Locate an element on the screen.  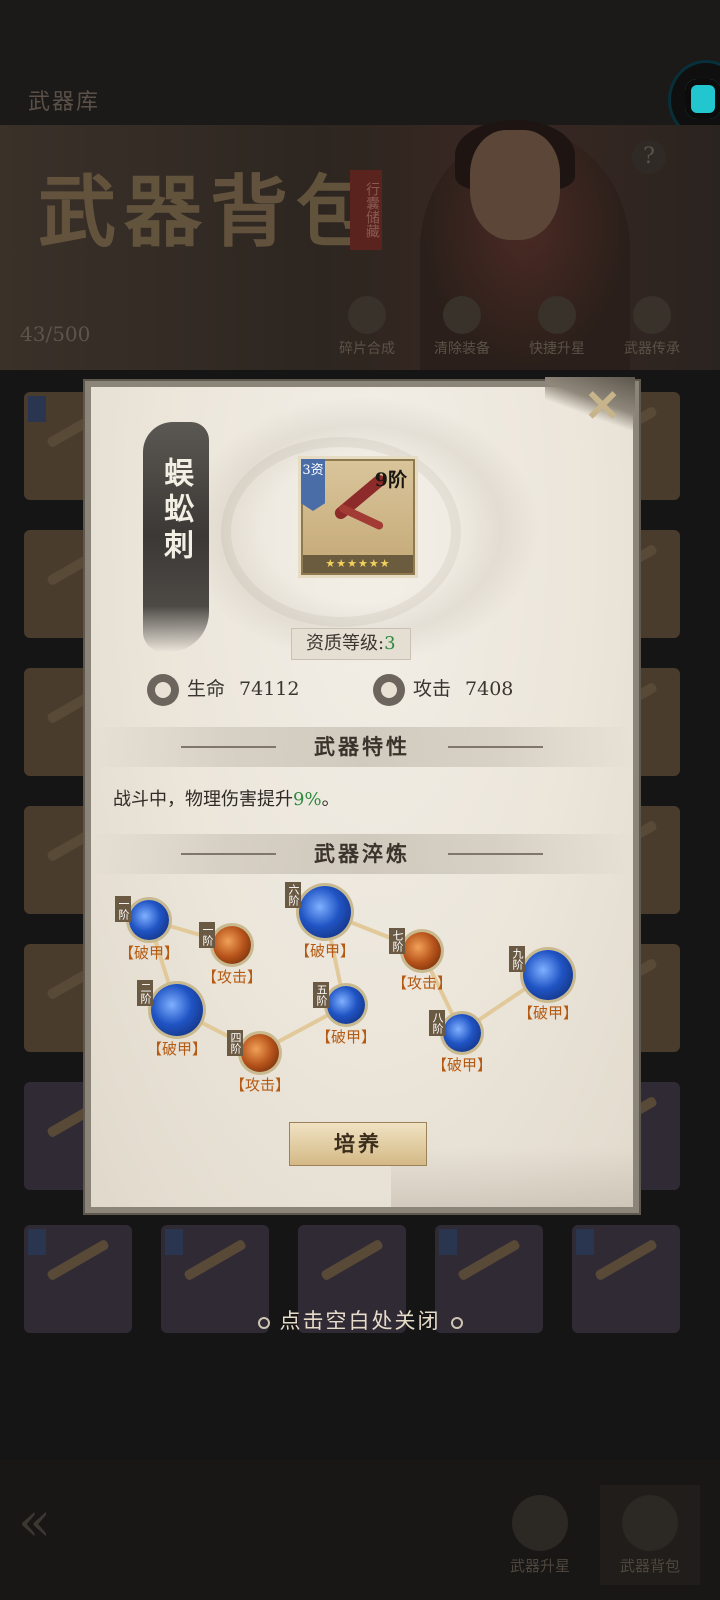
screen-title: 武器库 is located at coordinates (64, 102).